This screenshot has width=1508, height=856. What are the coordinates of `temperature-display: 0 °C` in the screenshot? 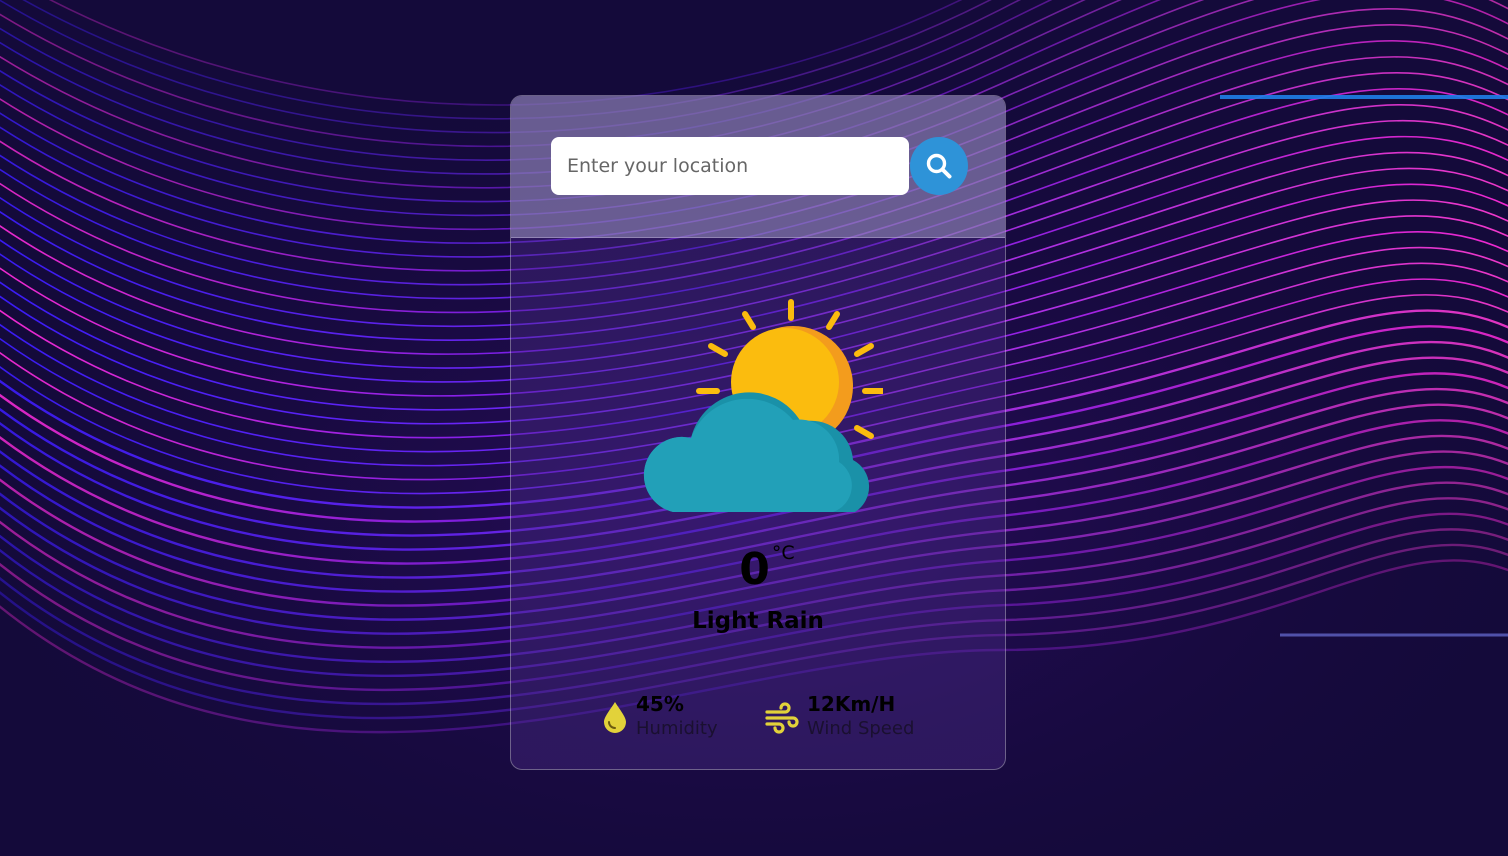 It's located at (758, 568).